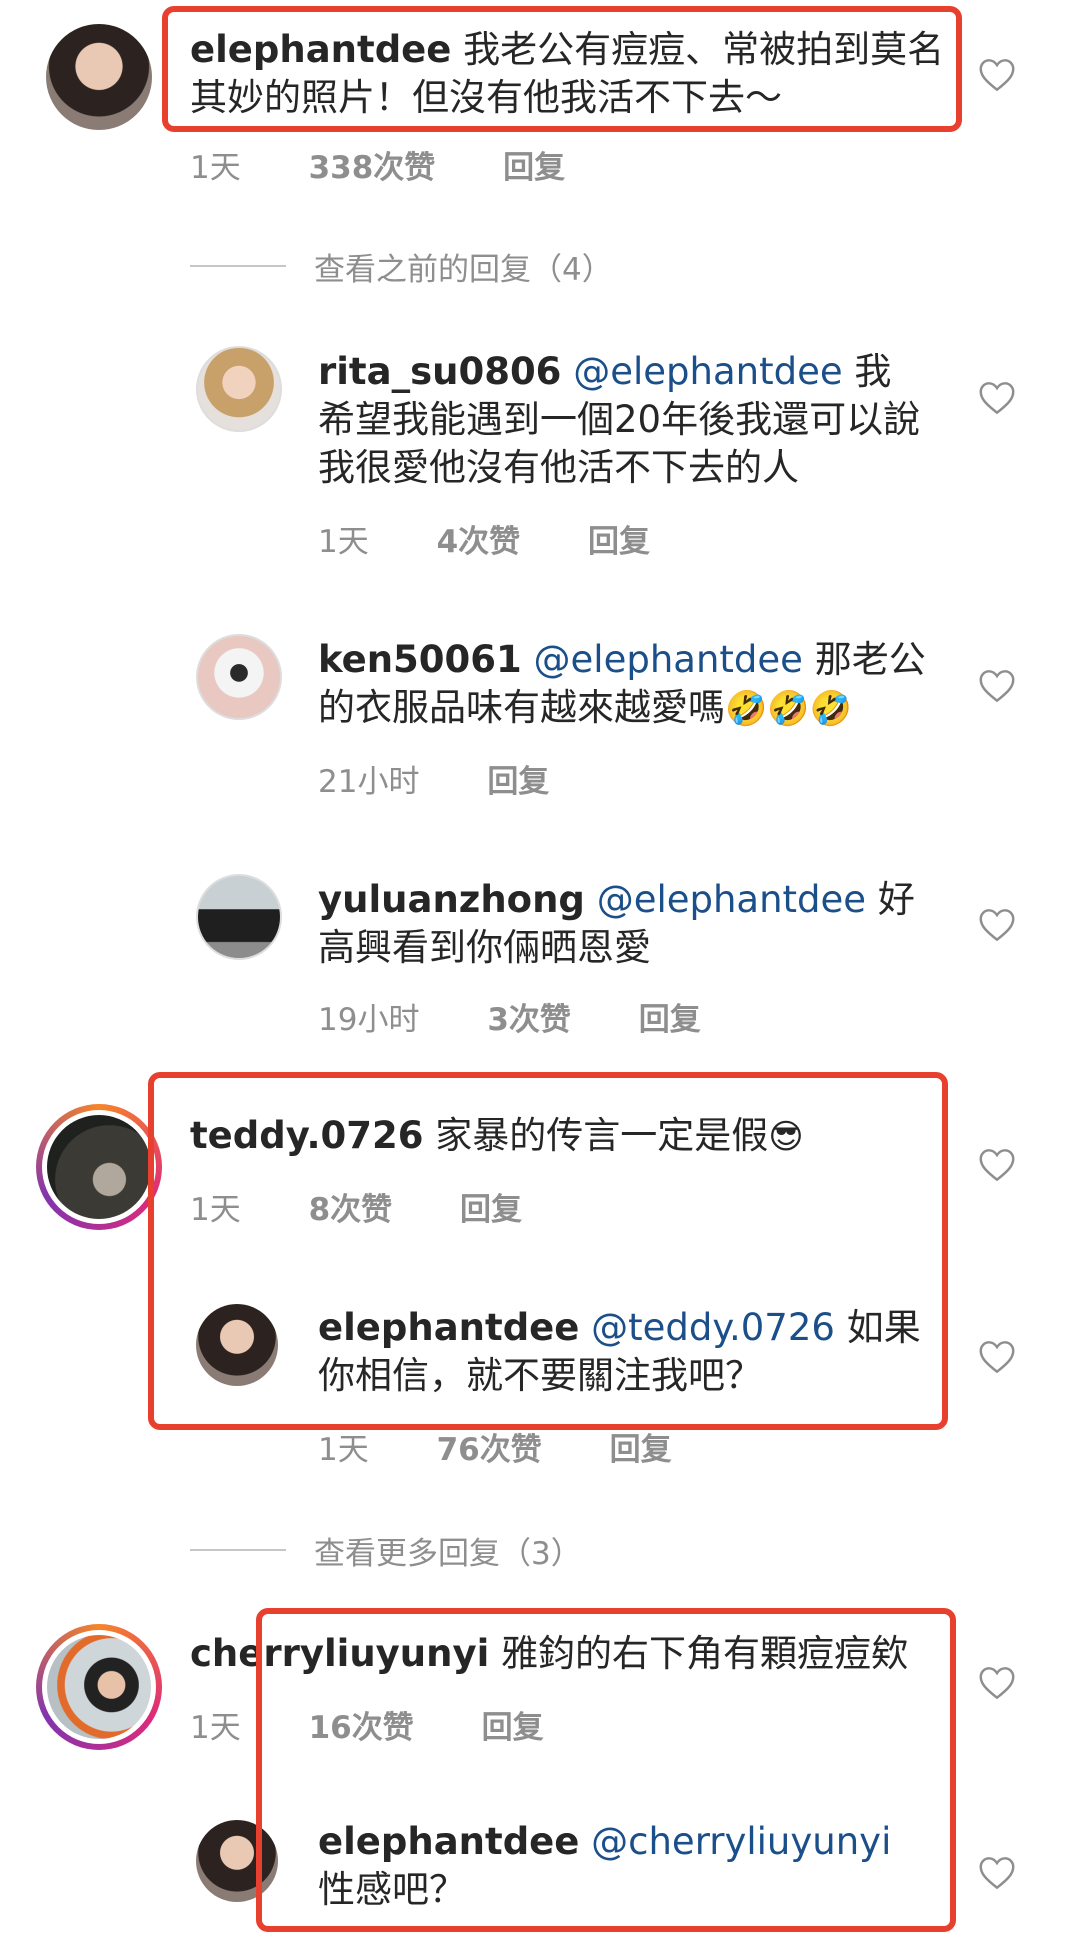  What do you see at coordinates (320, 49) in the screenshot?
I see `comment-username: elephantdee` at bounding box center [320, 49].